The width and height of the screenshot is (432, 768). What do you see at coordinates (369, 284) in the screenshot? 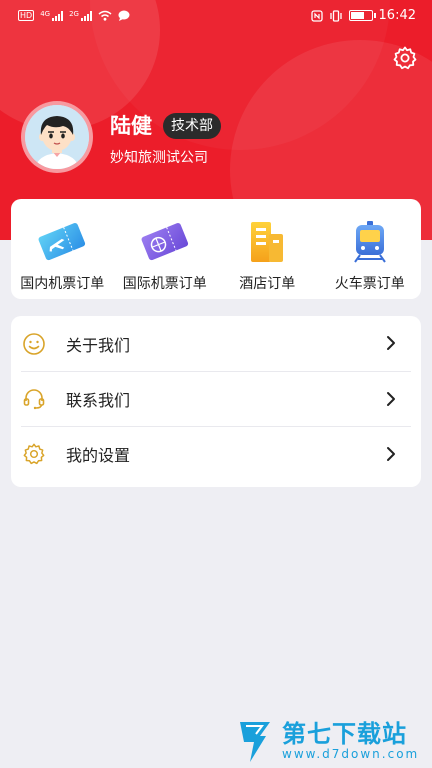
I see `order-label: 火车票订单` at bounding box center [369, 284].